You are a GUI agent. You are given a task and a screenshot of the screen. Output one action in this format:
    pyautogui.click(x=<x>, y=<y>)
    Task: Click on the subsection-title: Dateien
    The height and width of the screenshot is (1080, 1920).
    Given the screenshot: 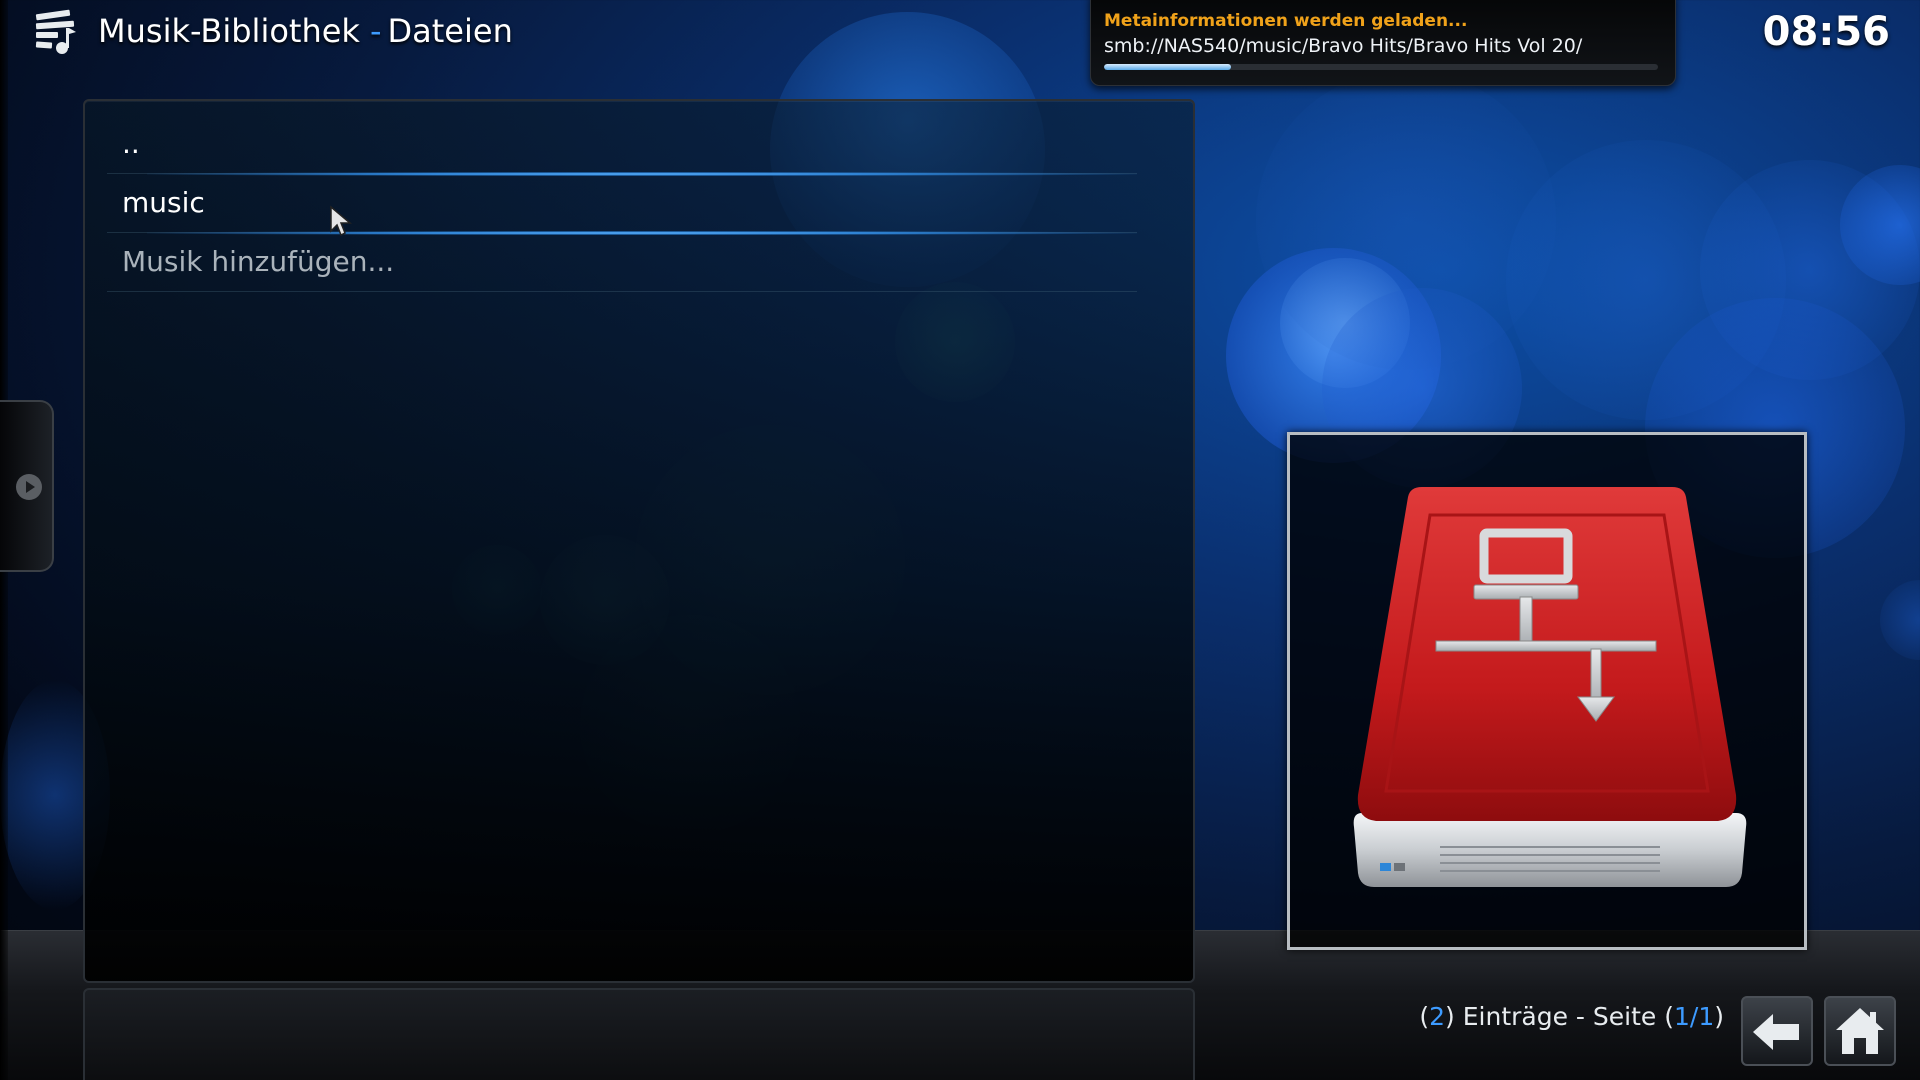 What is the action you would take?
    pyautogui.click(x=450, y=31)
    